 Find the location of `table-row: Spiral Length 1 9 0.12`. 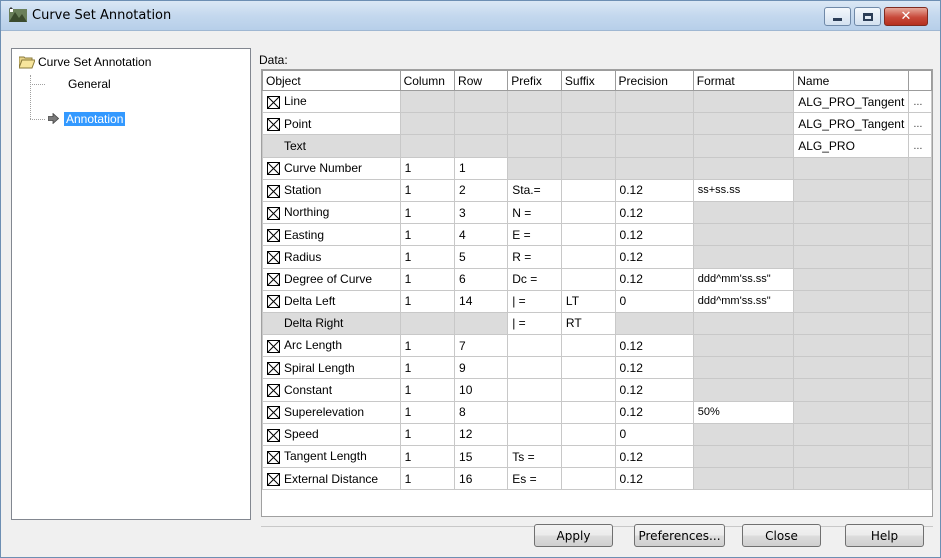

table-row: Spiral Length 1 9 0.12 is located at coordinates (597, 368).